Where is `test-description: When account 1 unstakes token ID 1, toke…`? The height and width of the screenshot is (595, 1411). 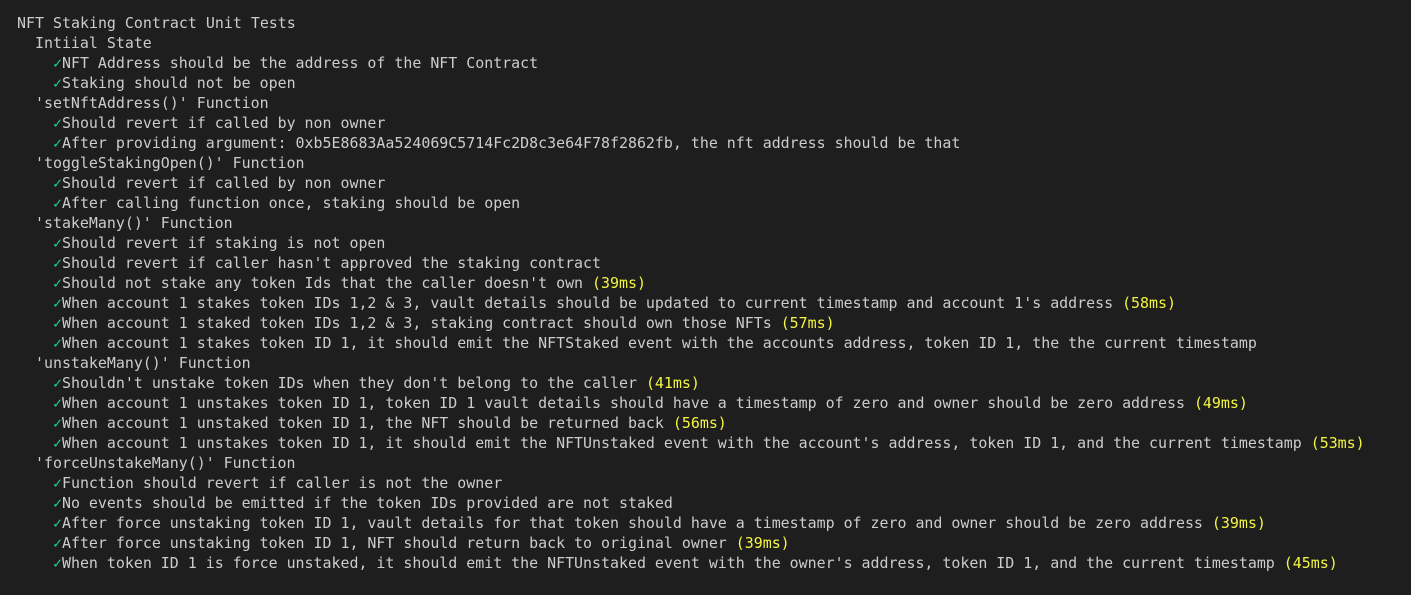 test-description: When account 1 unstakes token ID 1, toke… is located at coordinates (623, 403).